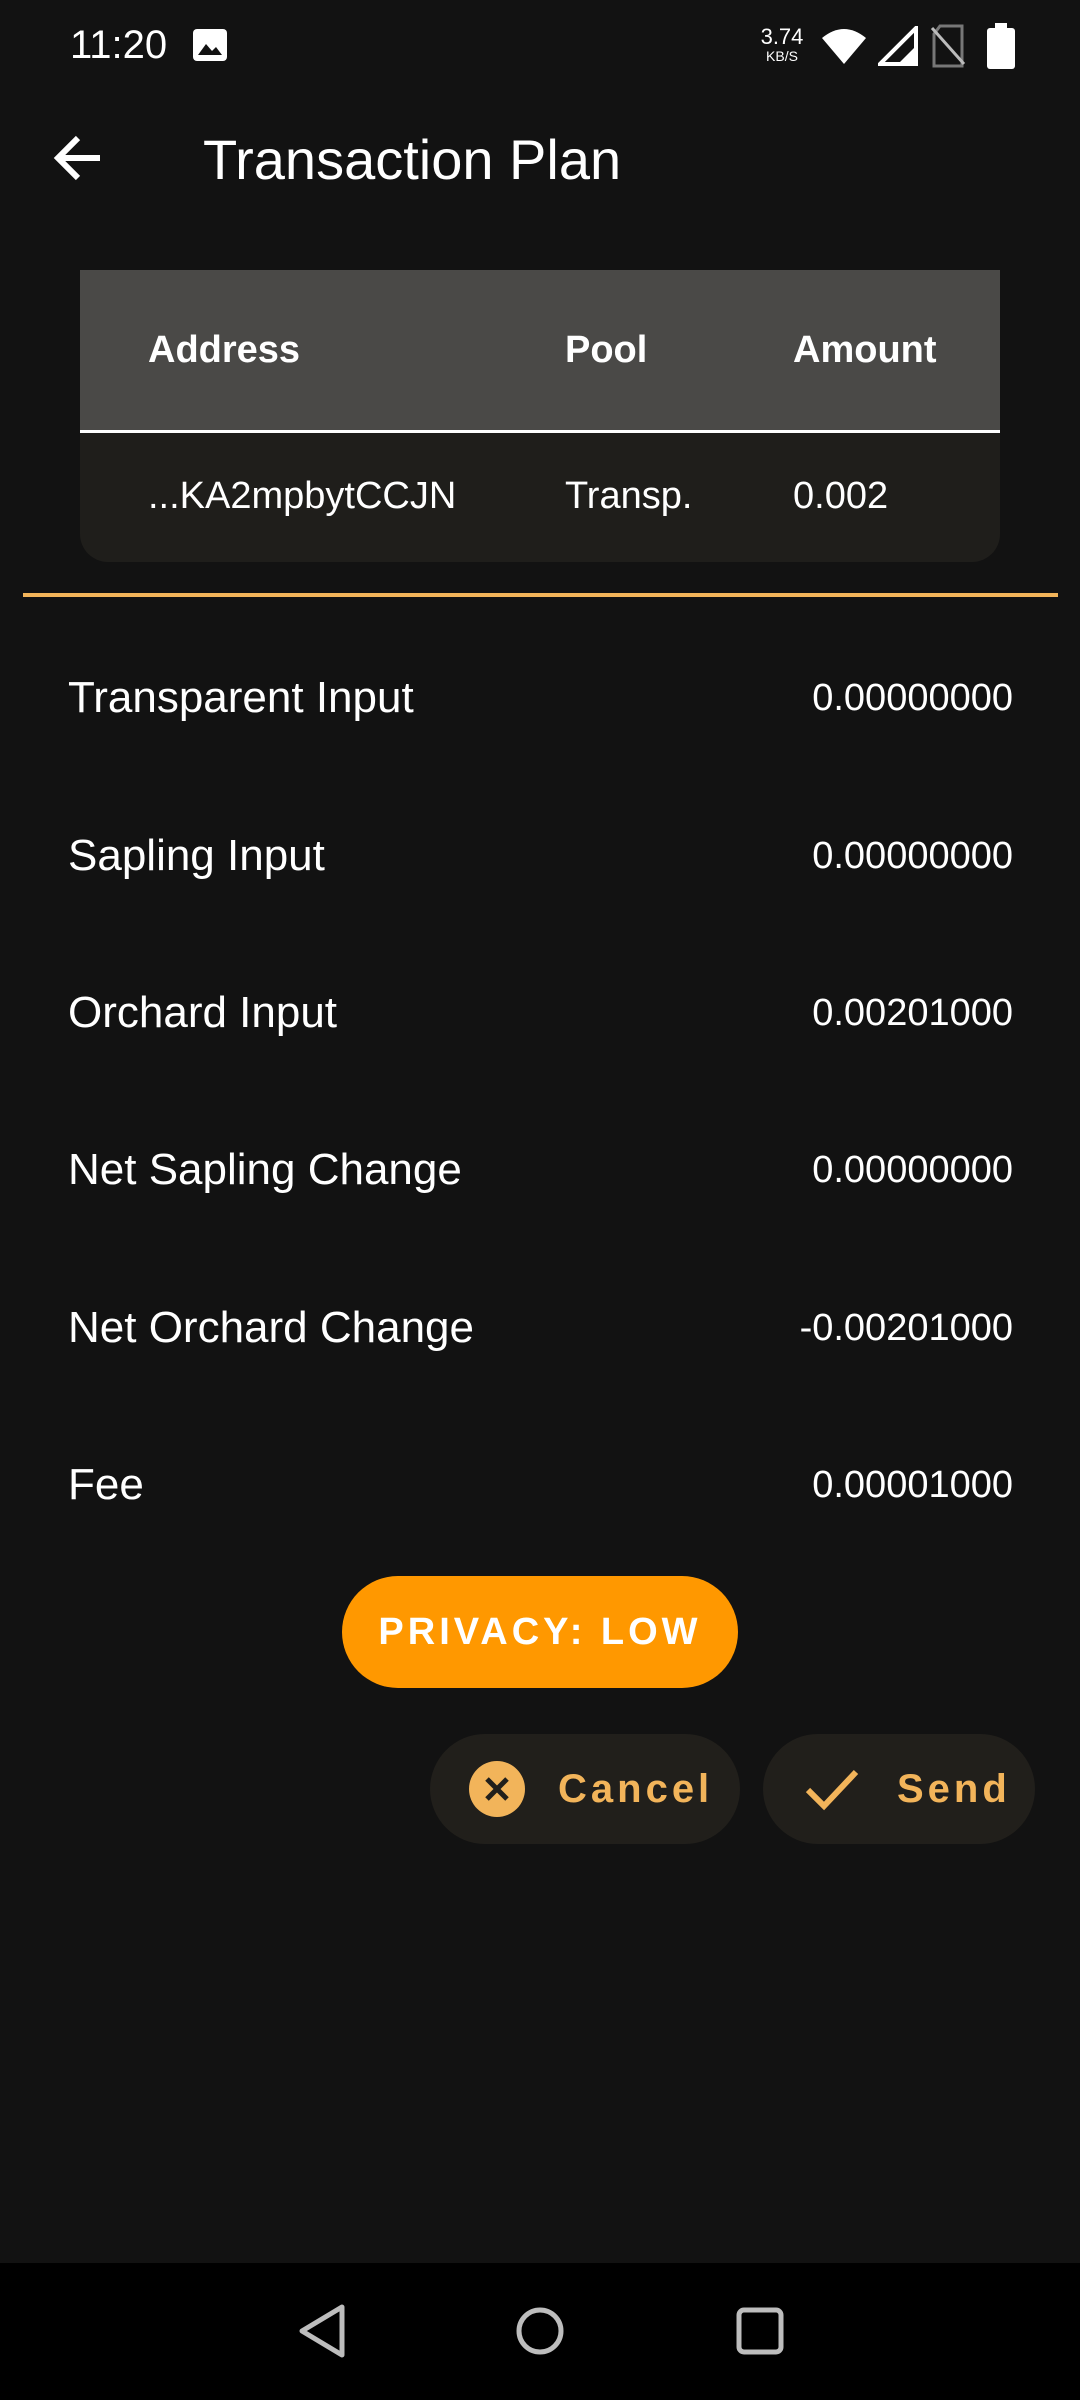 This screenshot has width=1080, height=2400. I want to click on network-speed-unit: KB/S, so click(782, 56).